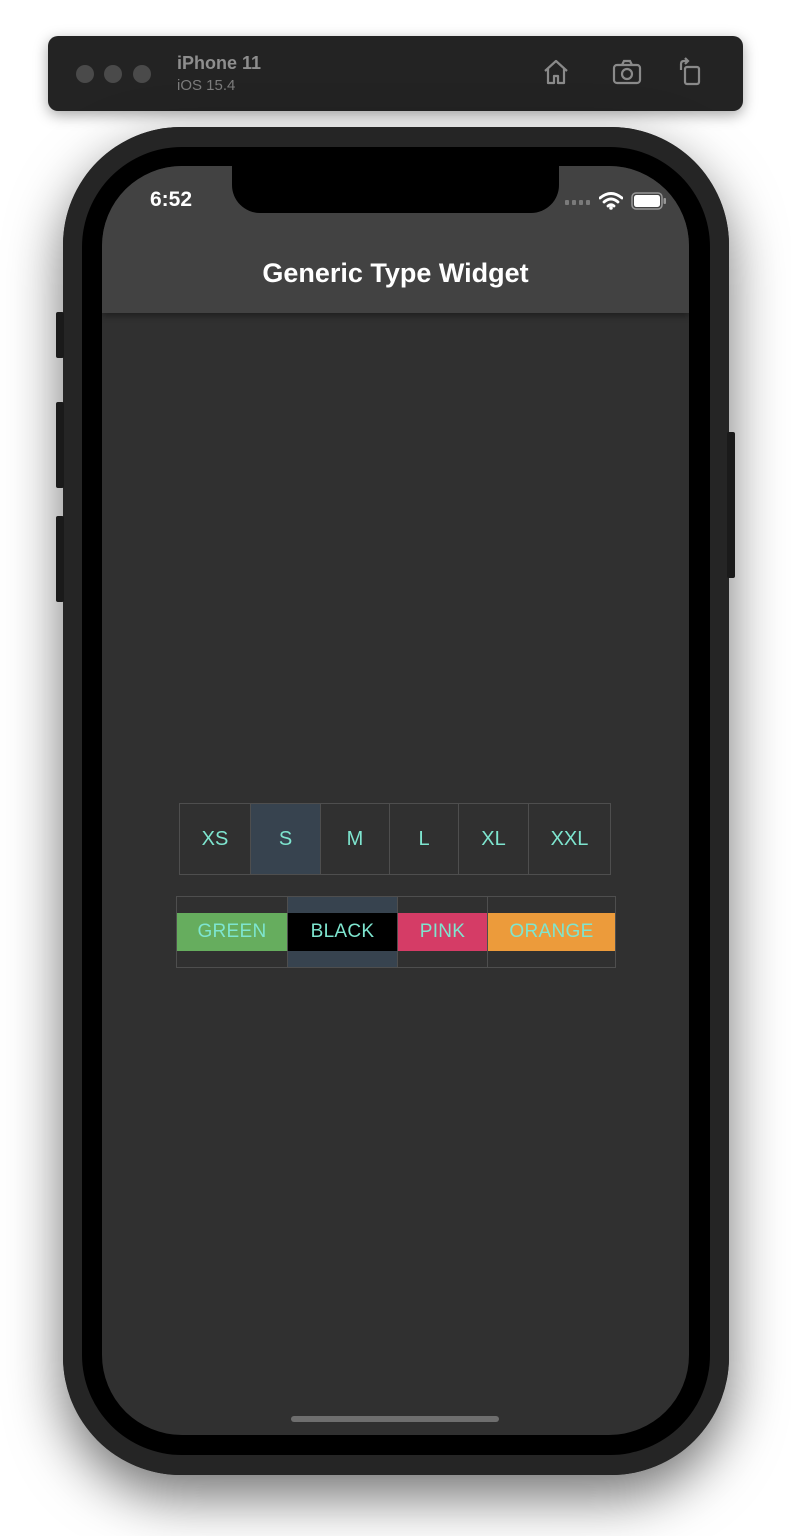 The width and height of the screenshot is (791, 1536). I want to click on rotate-icon, so click(690, 71).